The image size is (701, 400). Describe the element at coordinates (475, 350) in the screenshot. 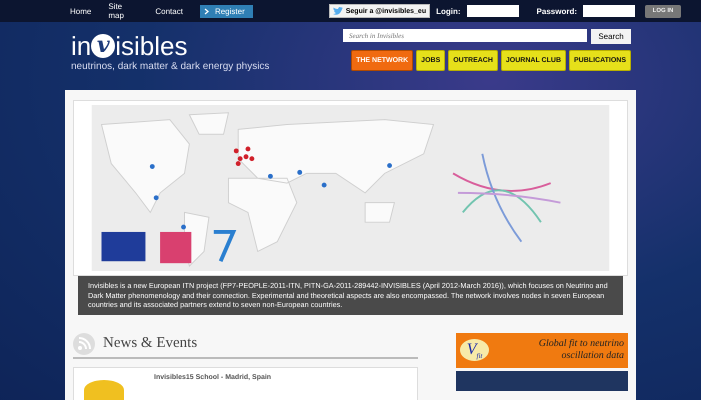

I see `ad-logo: V$_{fit}$` at that location.